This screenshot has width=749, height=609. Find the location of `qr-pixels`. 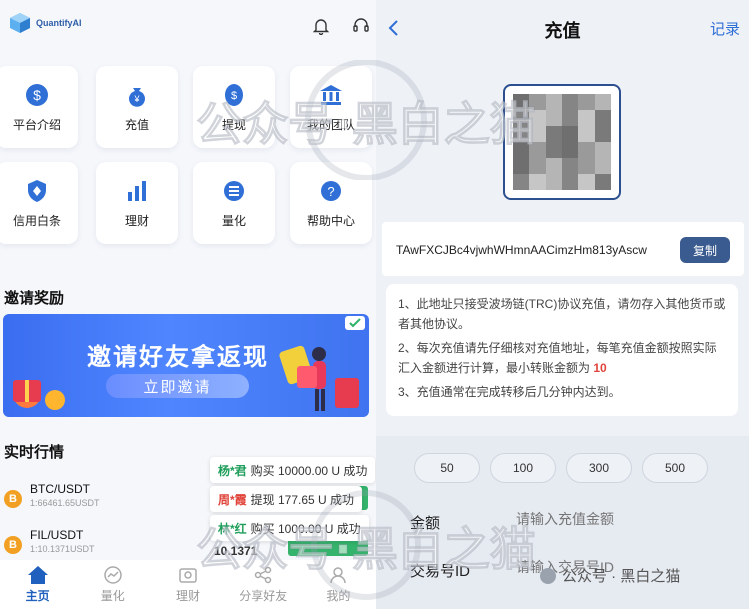

qr-pixels is located at coordinates (562, 142).